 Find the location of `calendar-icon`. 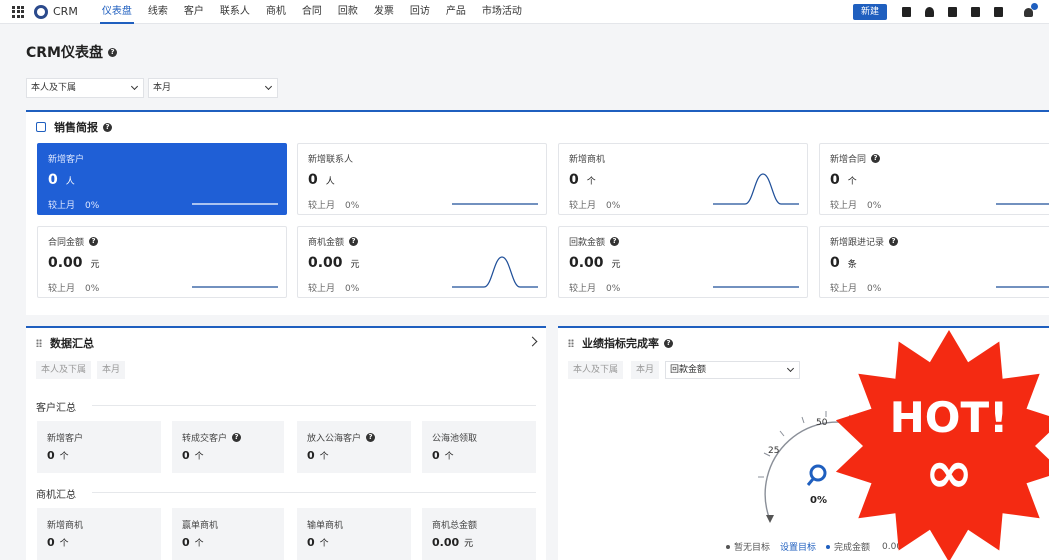

calendar-icon is located at coordinates (998, 12).